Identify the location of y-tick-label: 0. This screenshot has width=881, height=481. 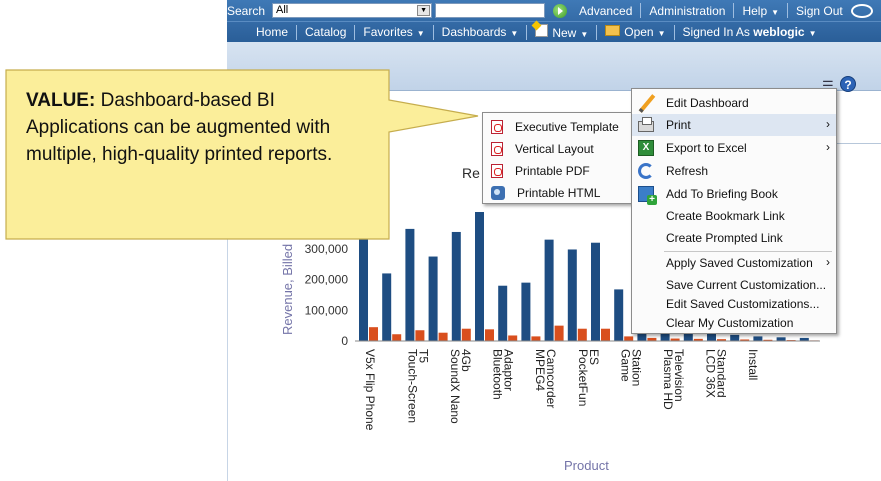
(344, 341).